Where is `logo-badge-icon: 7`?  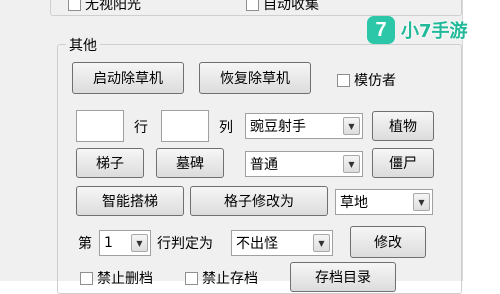 logo-badge-icon: 7 is located at coordinates (381, 30).